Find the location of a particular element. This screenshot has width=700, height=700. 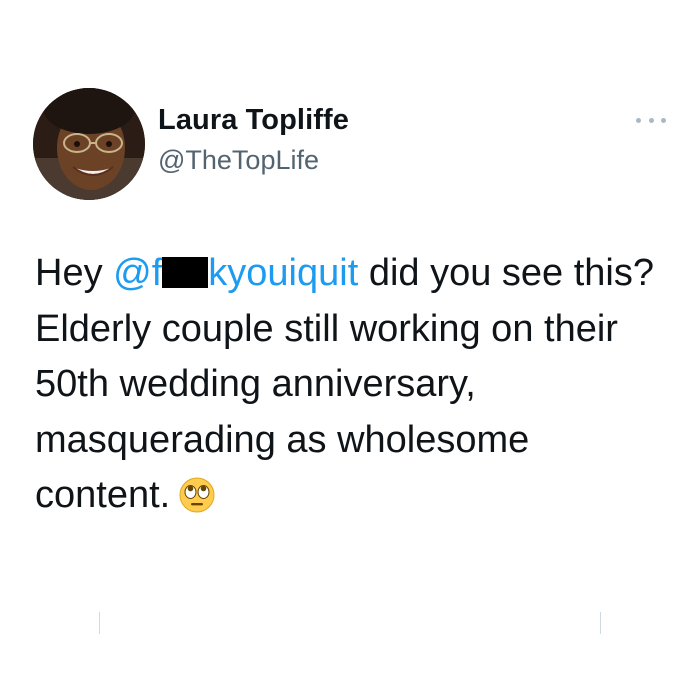

tweet-after-mention: did you see this? is located at coordinates (506, 273).